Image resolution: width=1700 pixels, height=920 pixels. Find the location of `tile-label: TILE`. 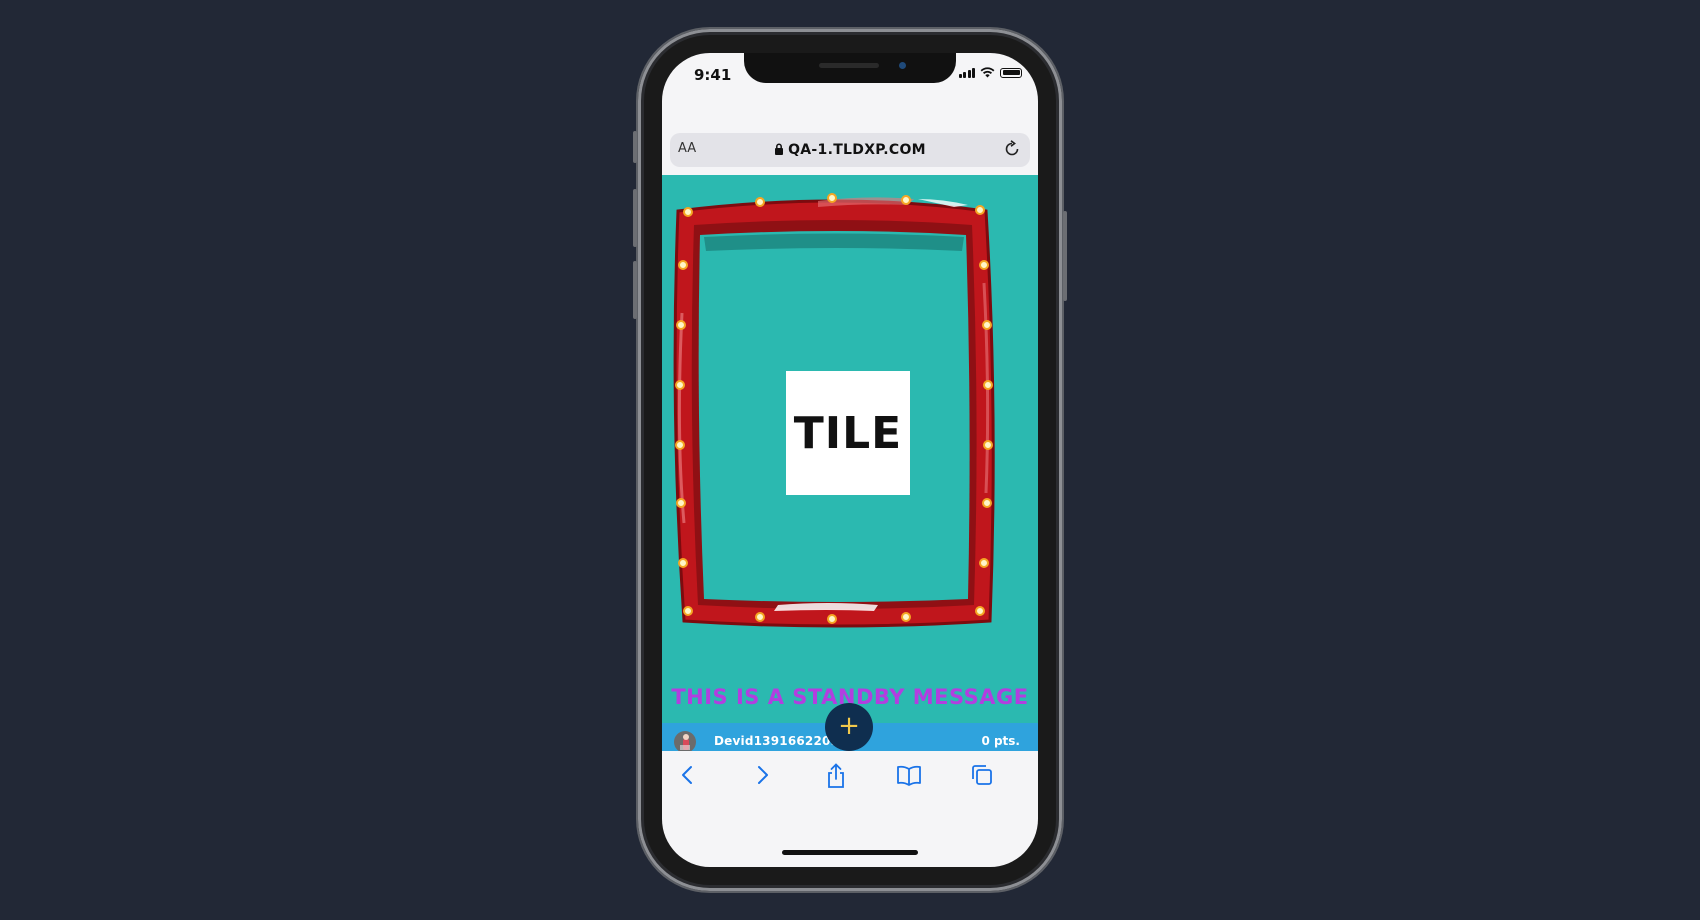

tile-label: TILE is located at coordinates (848, 433).